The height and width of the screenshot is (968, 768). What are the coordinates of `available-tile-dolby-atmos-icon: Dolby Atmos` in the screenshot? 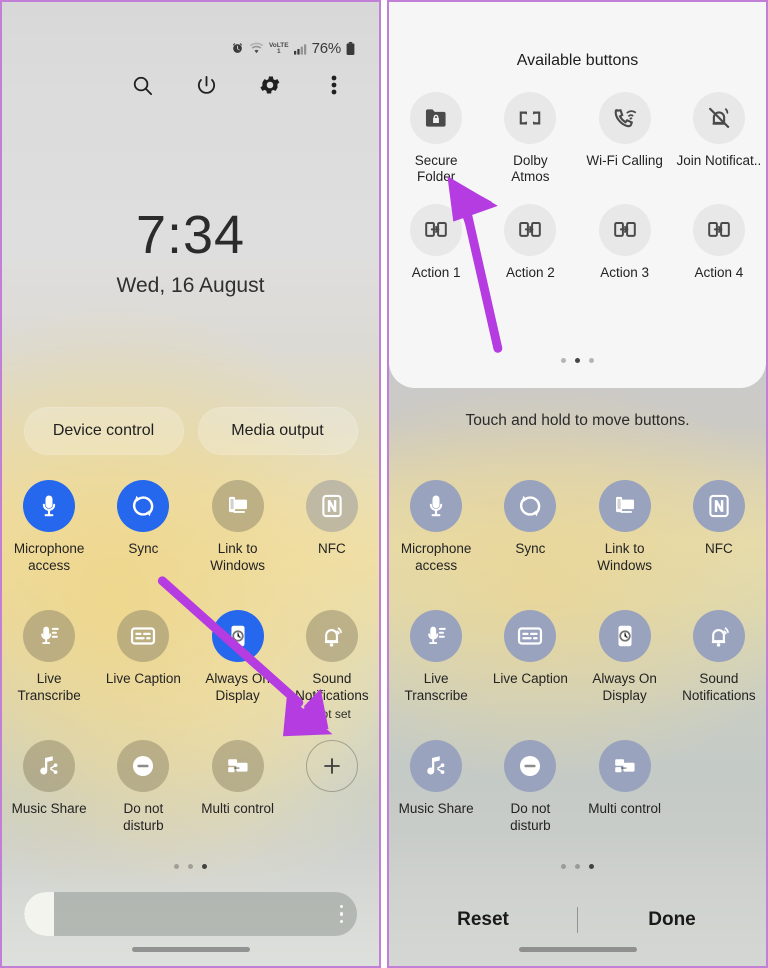 It's located at (530, 139).